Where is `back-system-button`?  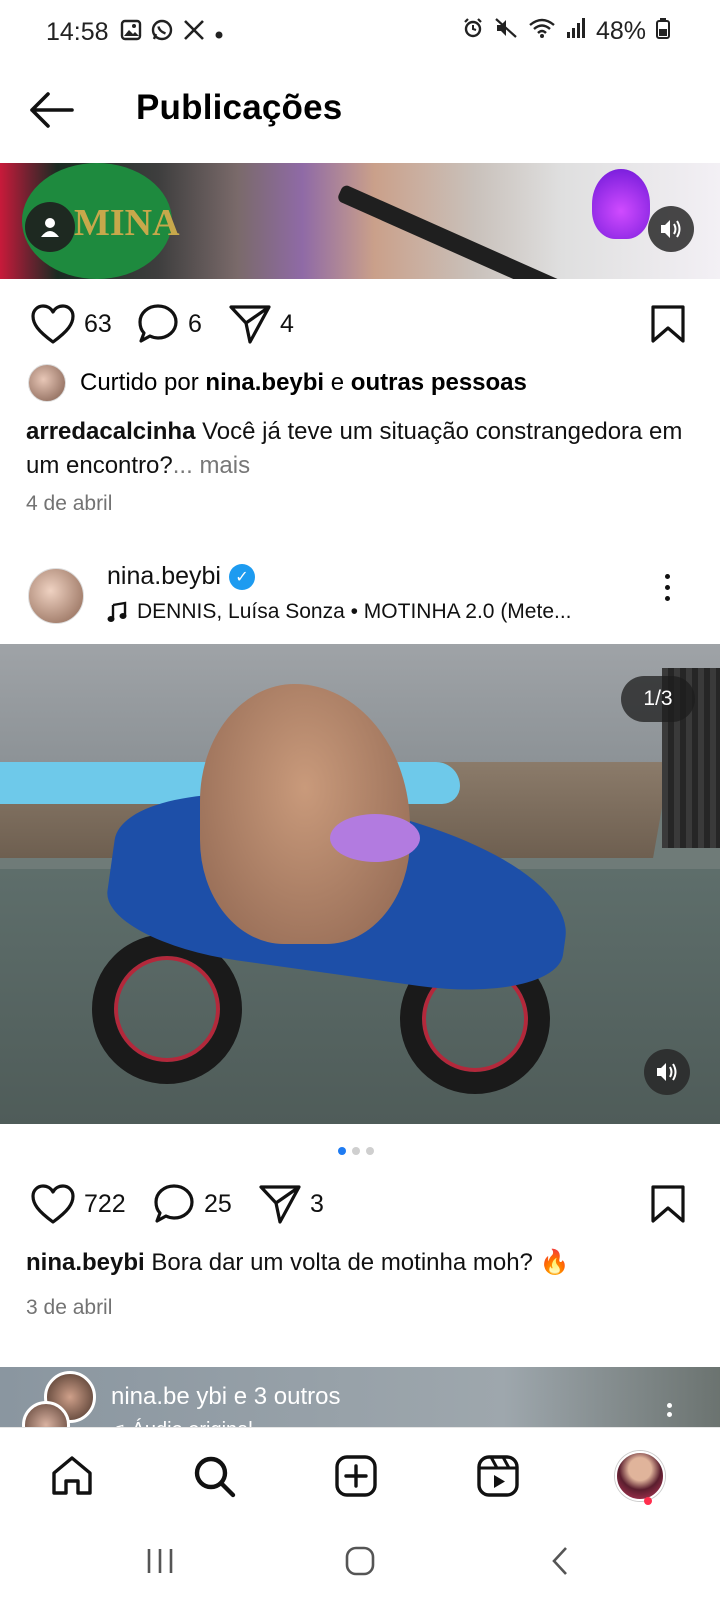 back-system-button is located at coordinates (560, 1561).